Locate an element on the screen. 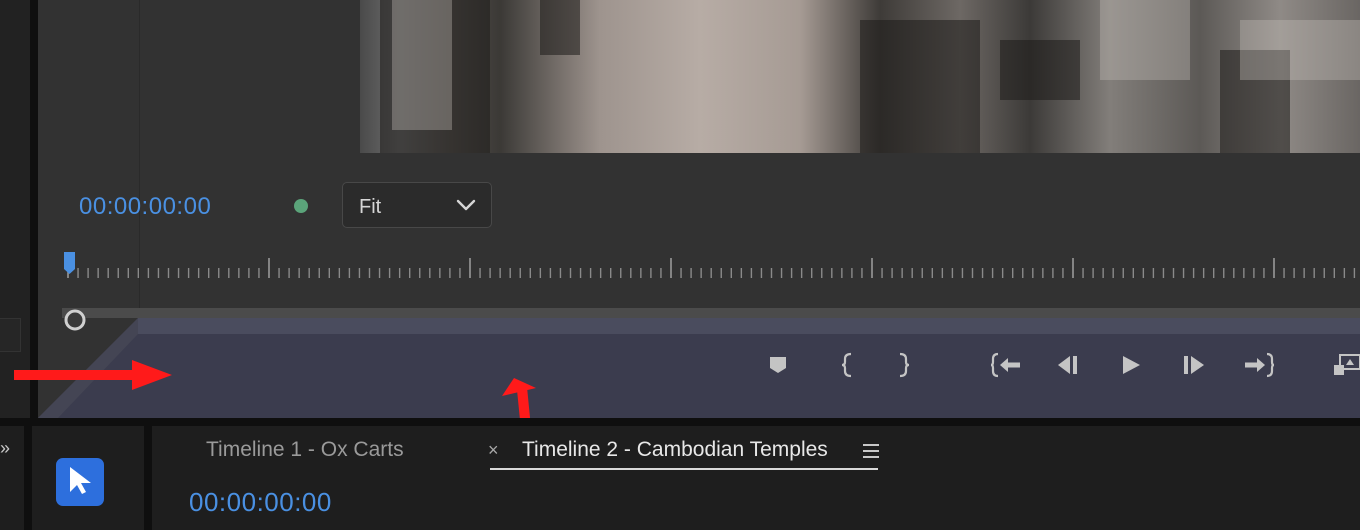  annotation-arrow-right is located at coordinates (93, 375).